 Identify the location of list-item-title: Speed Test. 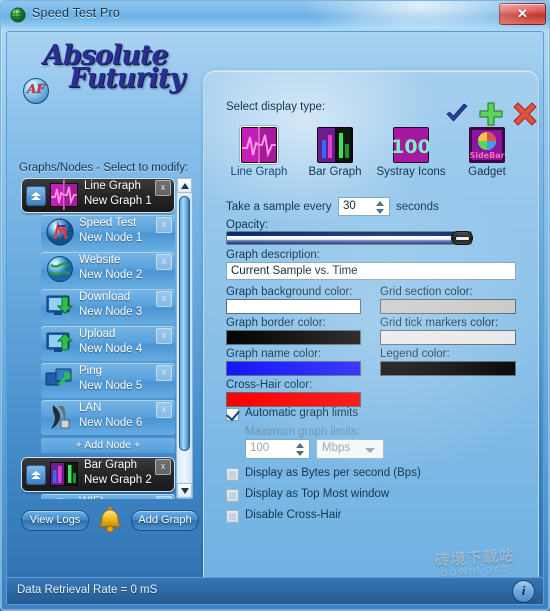
(108, 223).